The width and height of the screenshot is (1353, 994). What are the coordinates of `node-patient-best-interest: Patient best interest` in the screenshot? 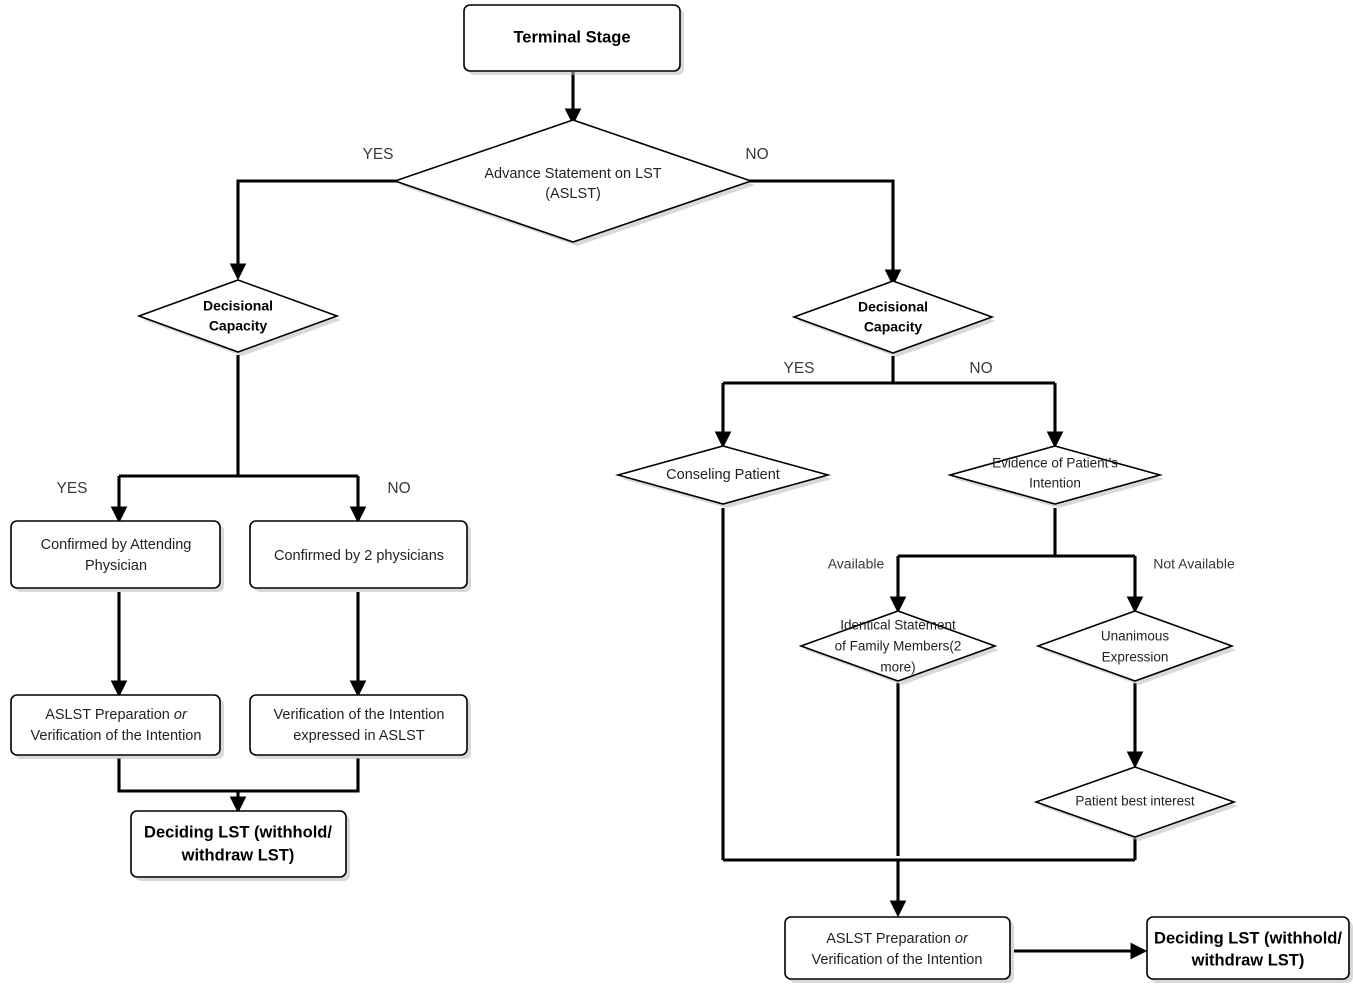 It's located at (1135, 803).